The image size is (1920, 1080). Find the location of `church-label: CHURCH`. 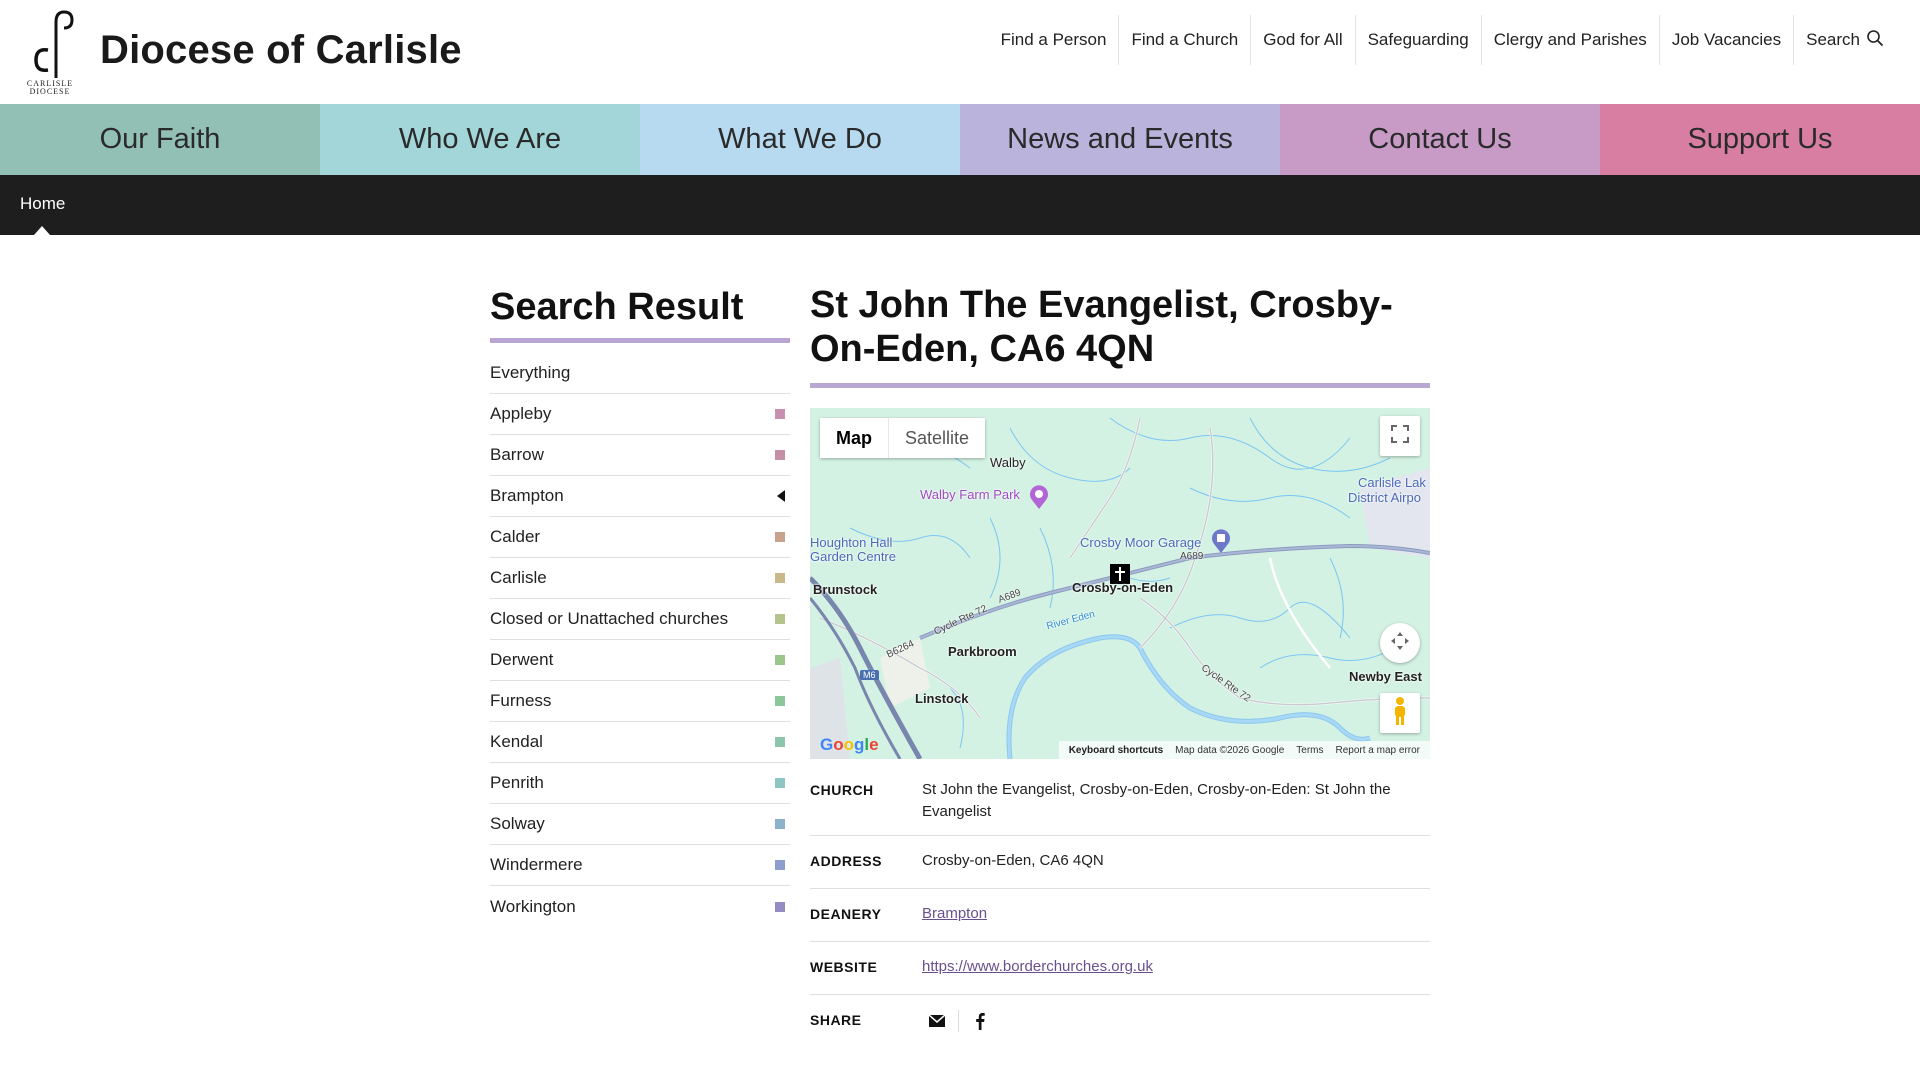

church-label: CHURCH is located at coordinates (842, 790).